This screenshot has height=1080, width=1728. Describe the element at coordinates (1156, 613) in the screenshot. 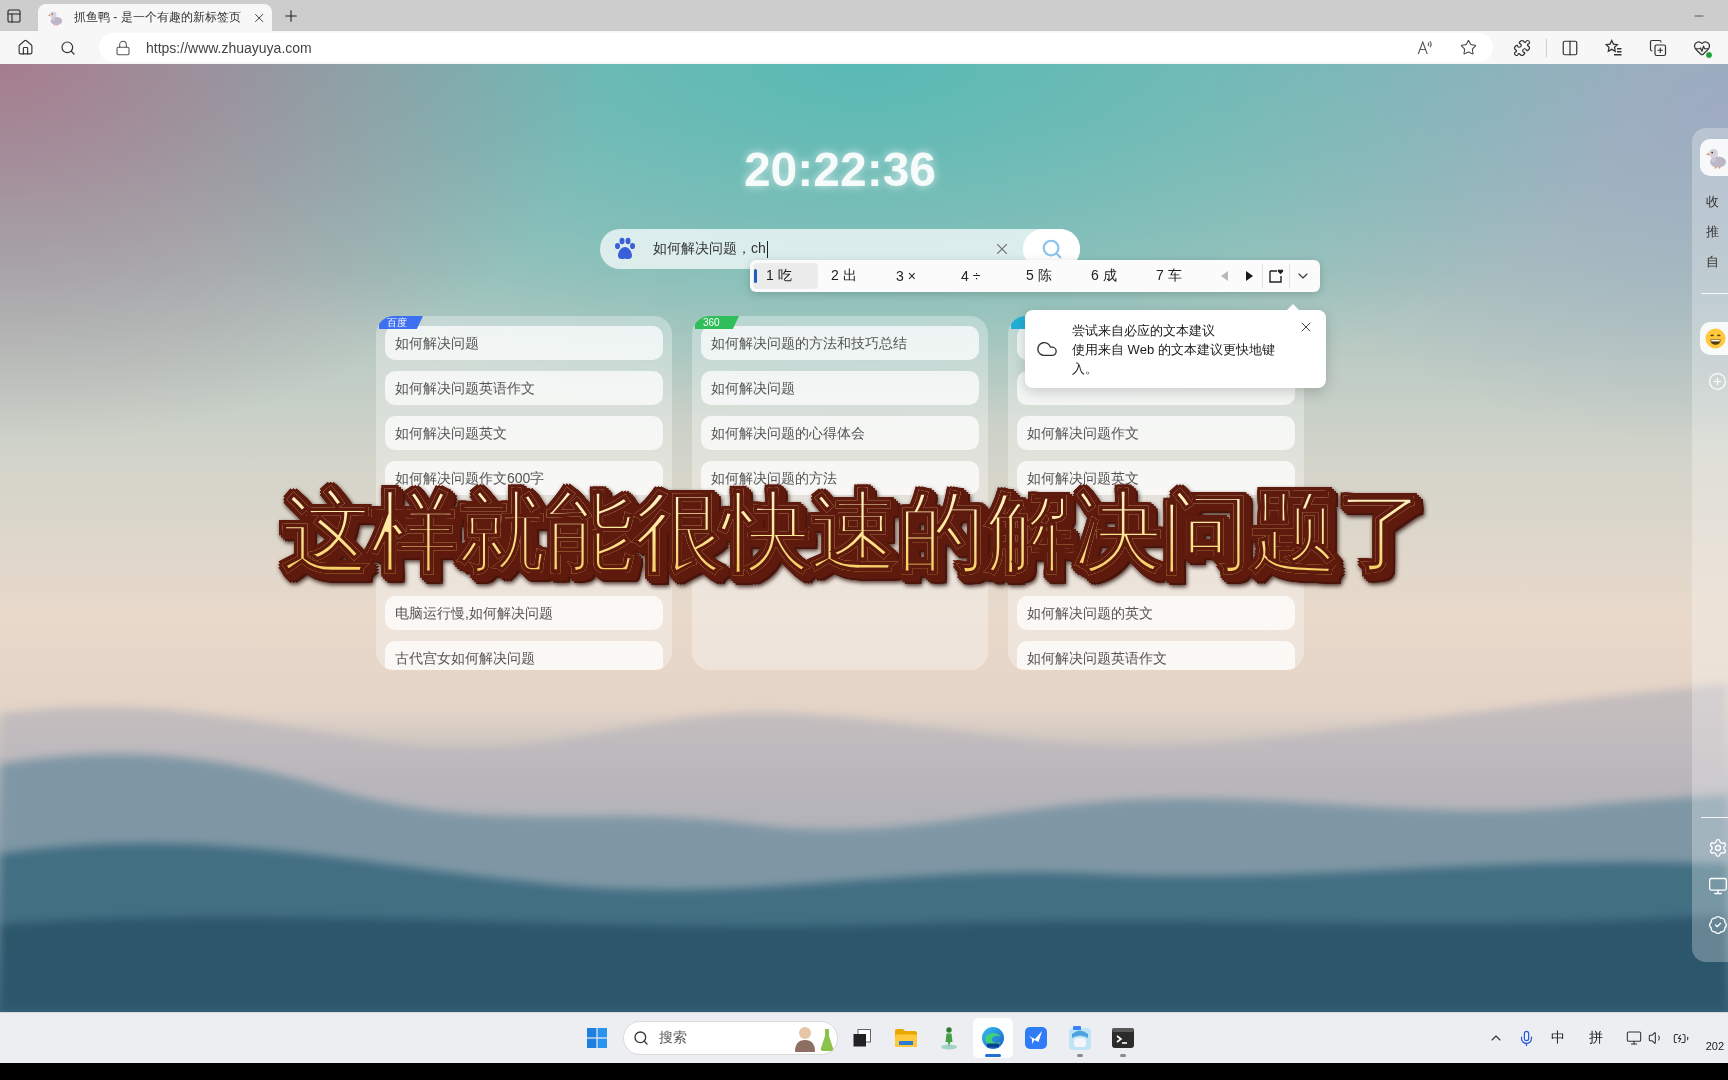

I see `suggestion-item: 如何解决问题的英文` at that location.